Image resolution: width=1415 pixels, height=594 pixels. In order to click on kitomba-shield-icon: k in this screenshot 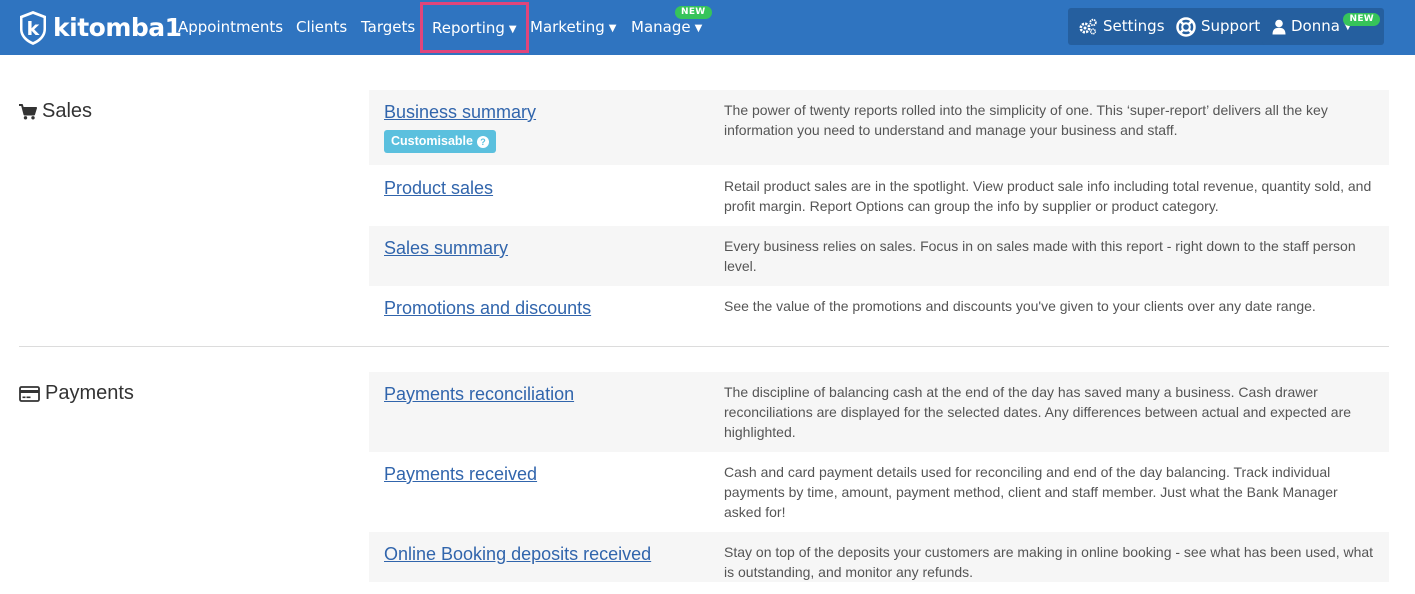, I will do `click(33, 28)`.